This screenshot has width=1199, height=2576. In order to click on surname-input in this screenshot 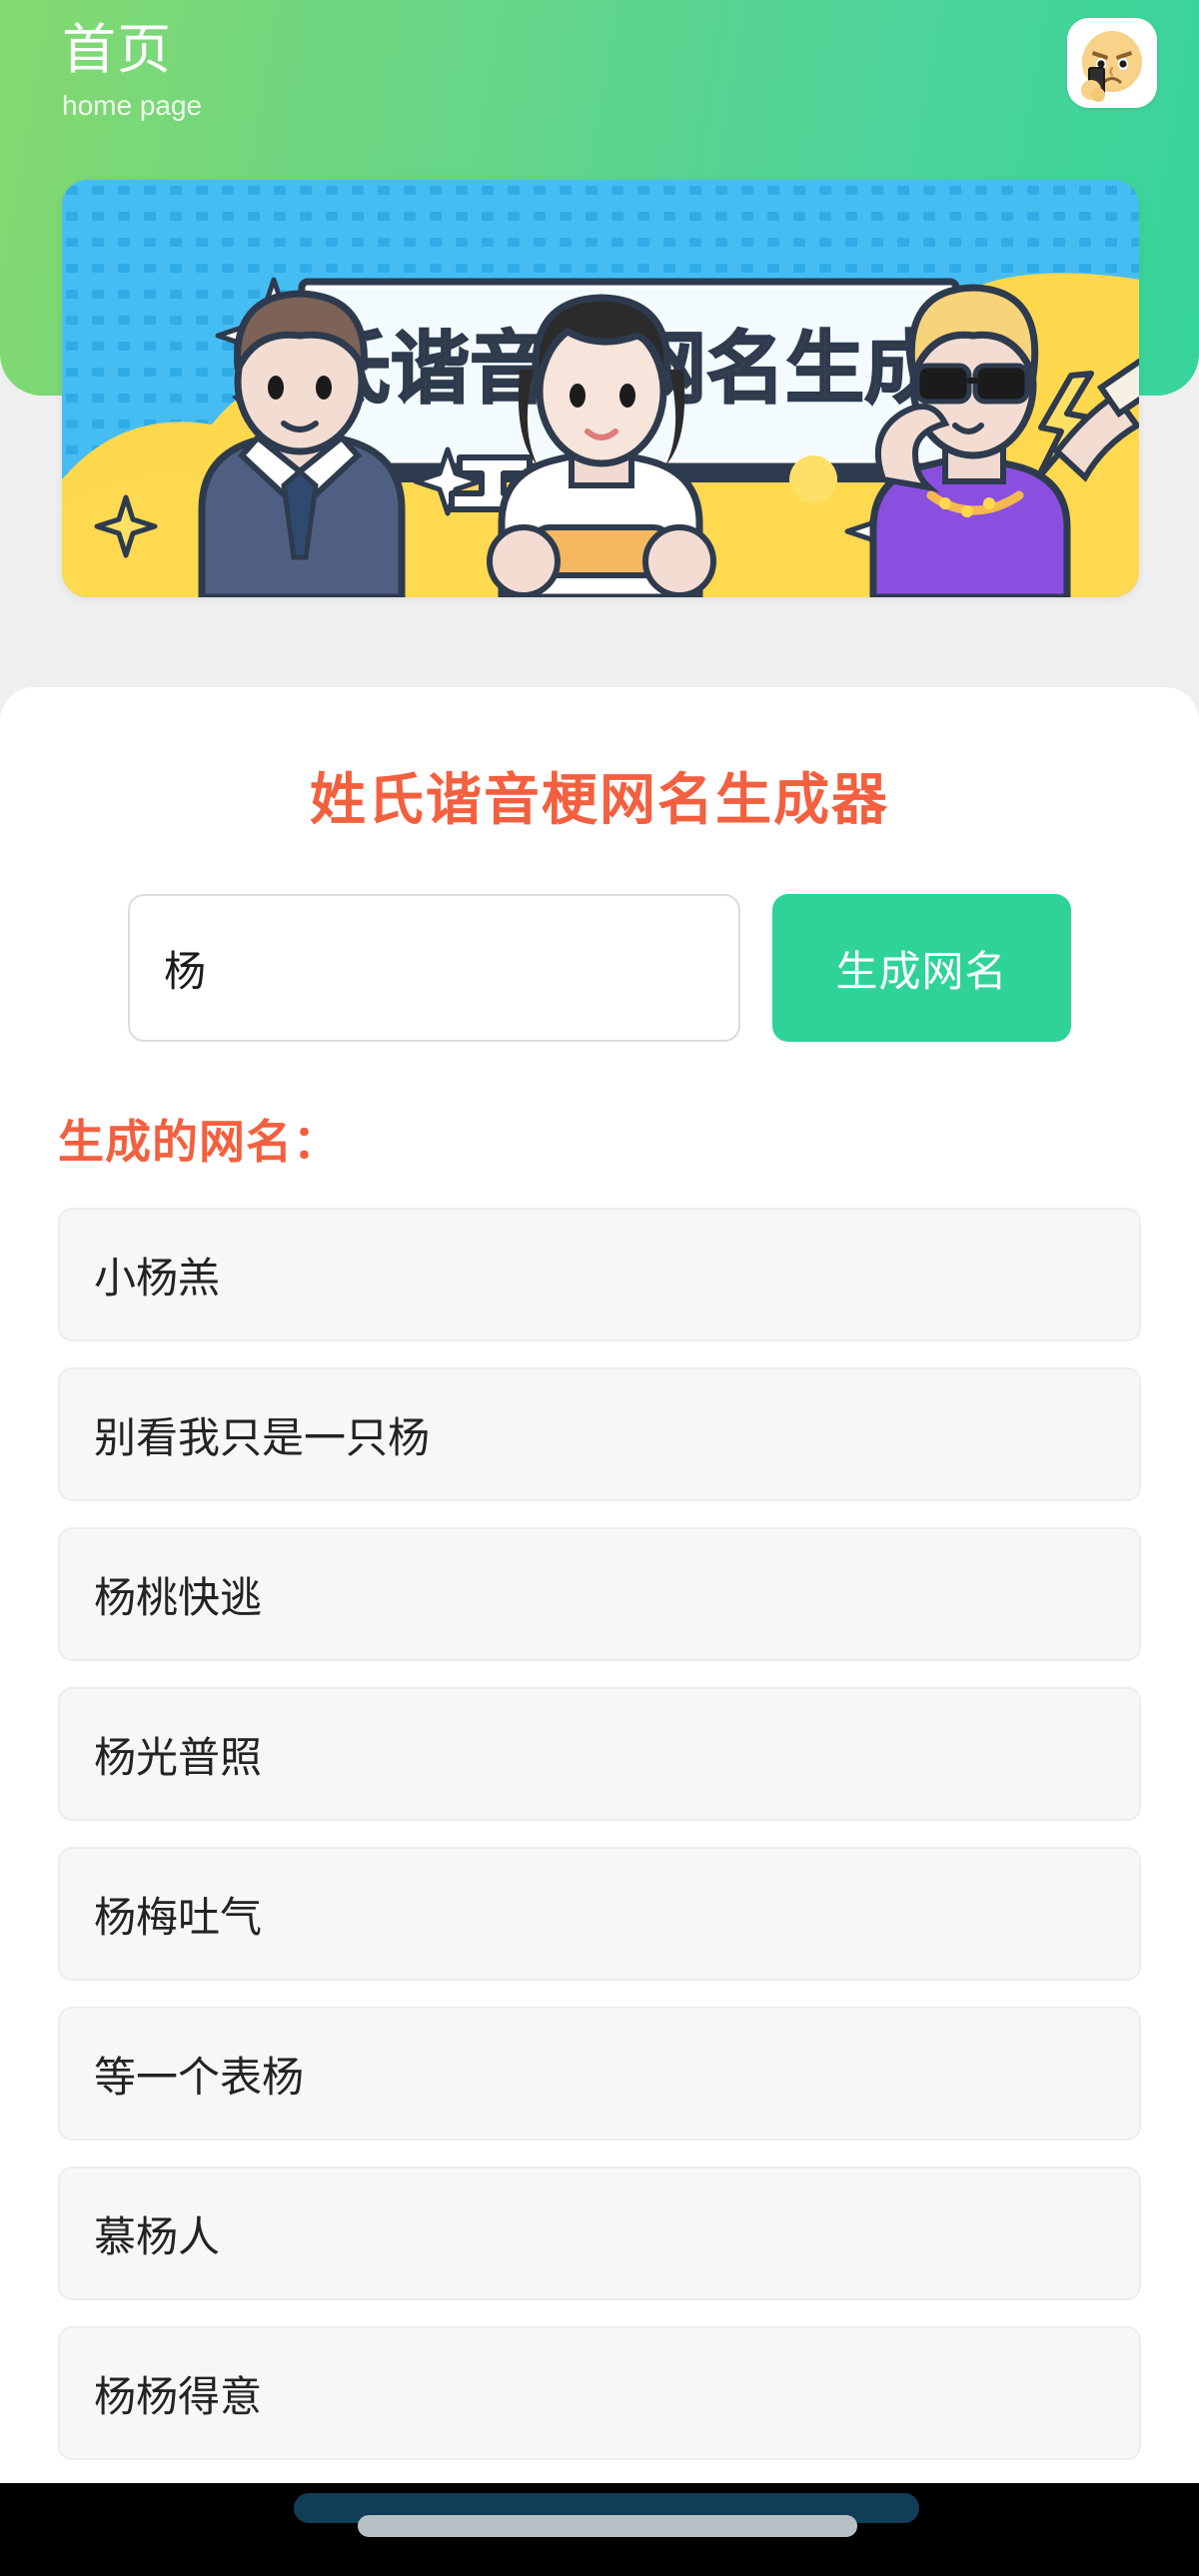, I will do `click(434, 968)`.